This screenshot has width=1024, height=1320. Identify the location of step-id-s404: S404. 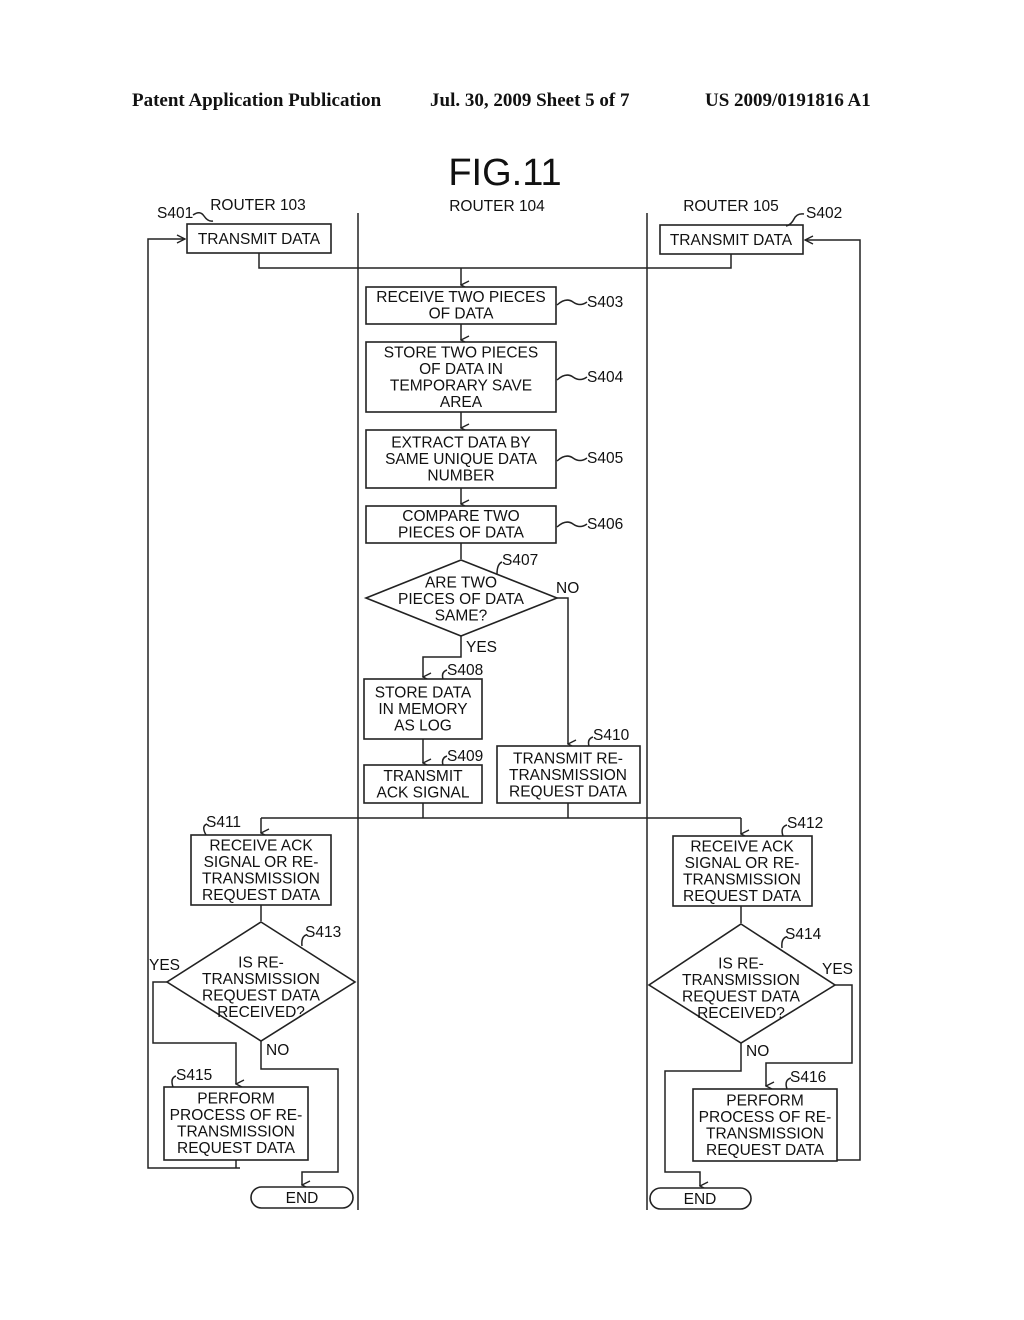
(605, 377).